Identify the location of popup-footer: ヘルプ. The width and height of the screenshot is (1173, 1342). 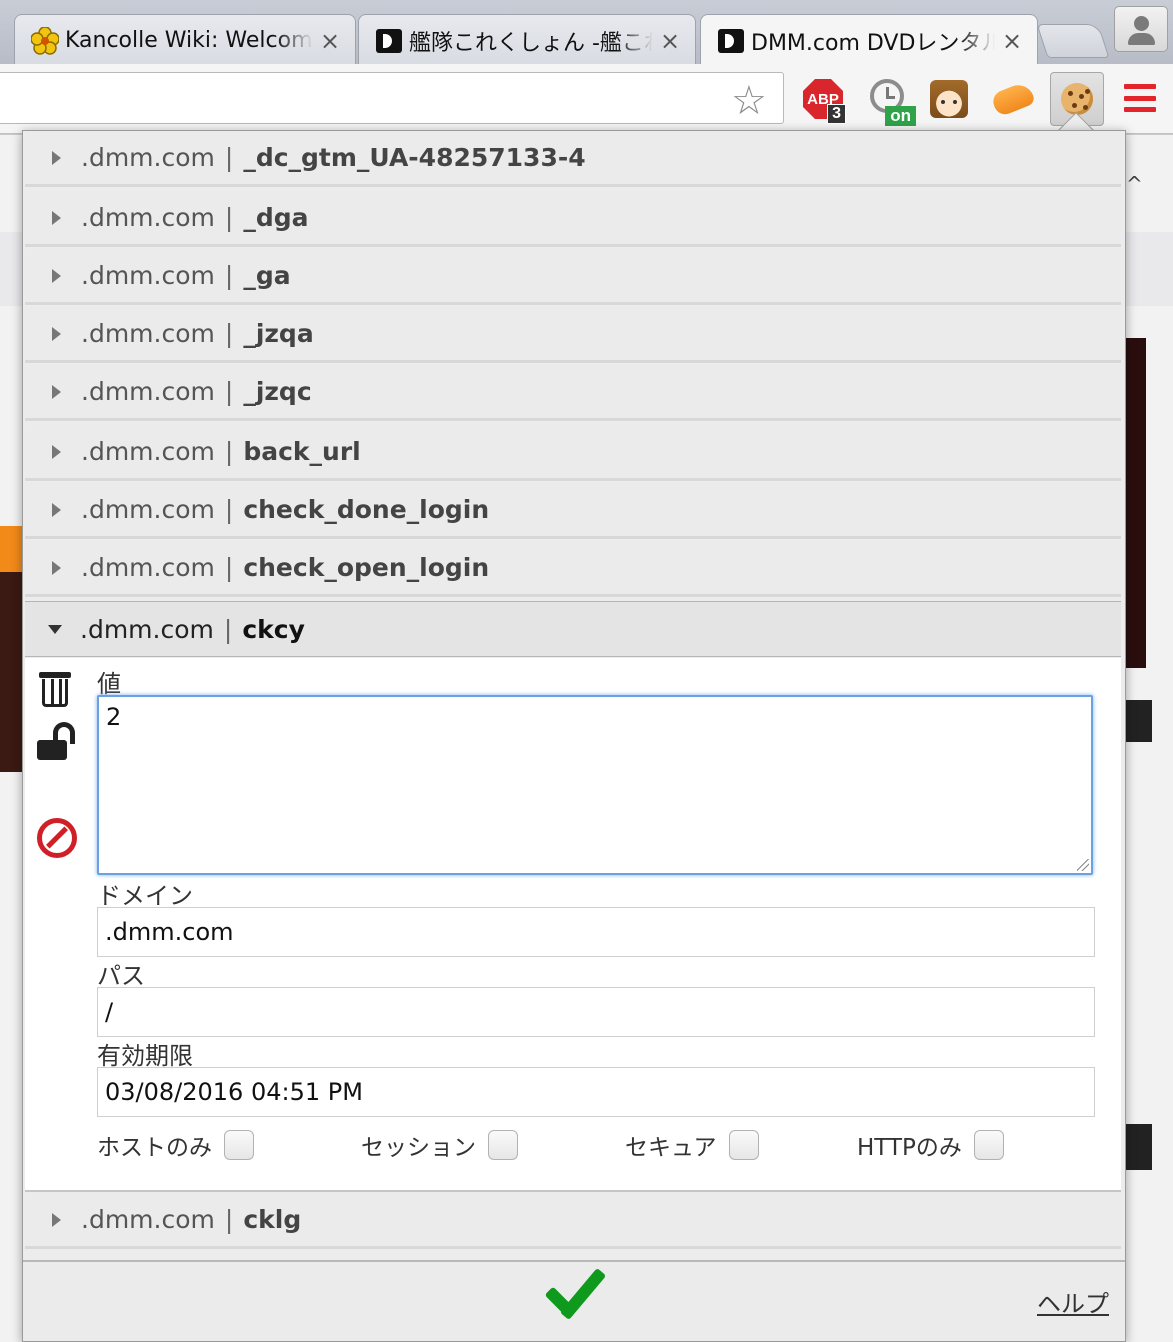
(574, 1300).